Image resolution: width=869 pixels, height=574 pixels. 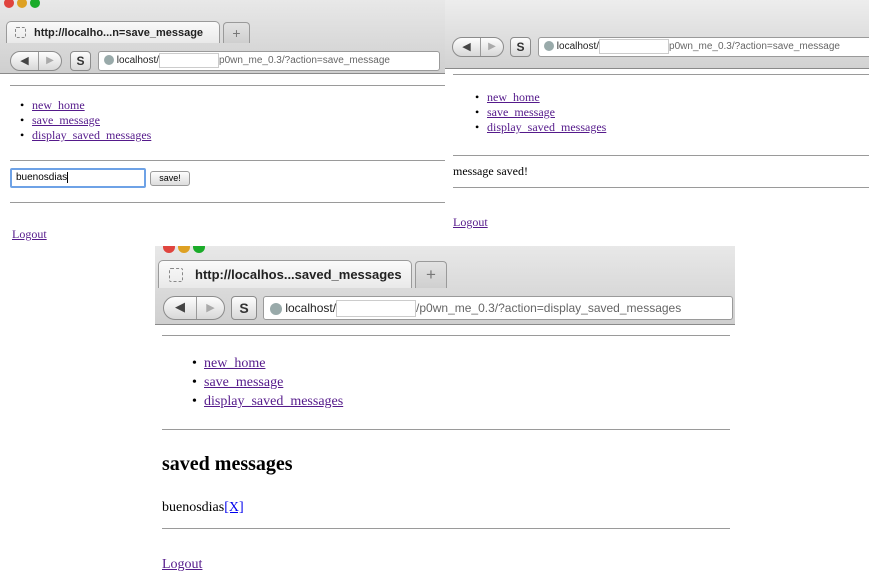 What do you see at coordinates (298, 274) in the screenshot?
I see `tab-title: http://localhos...saved_messages` at bounding box center [298, 274].